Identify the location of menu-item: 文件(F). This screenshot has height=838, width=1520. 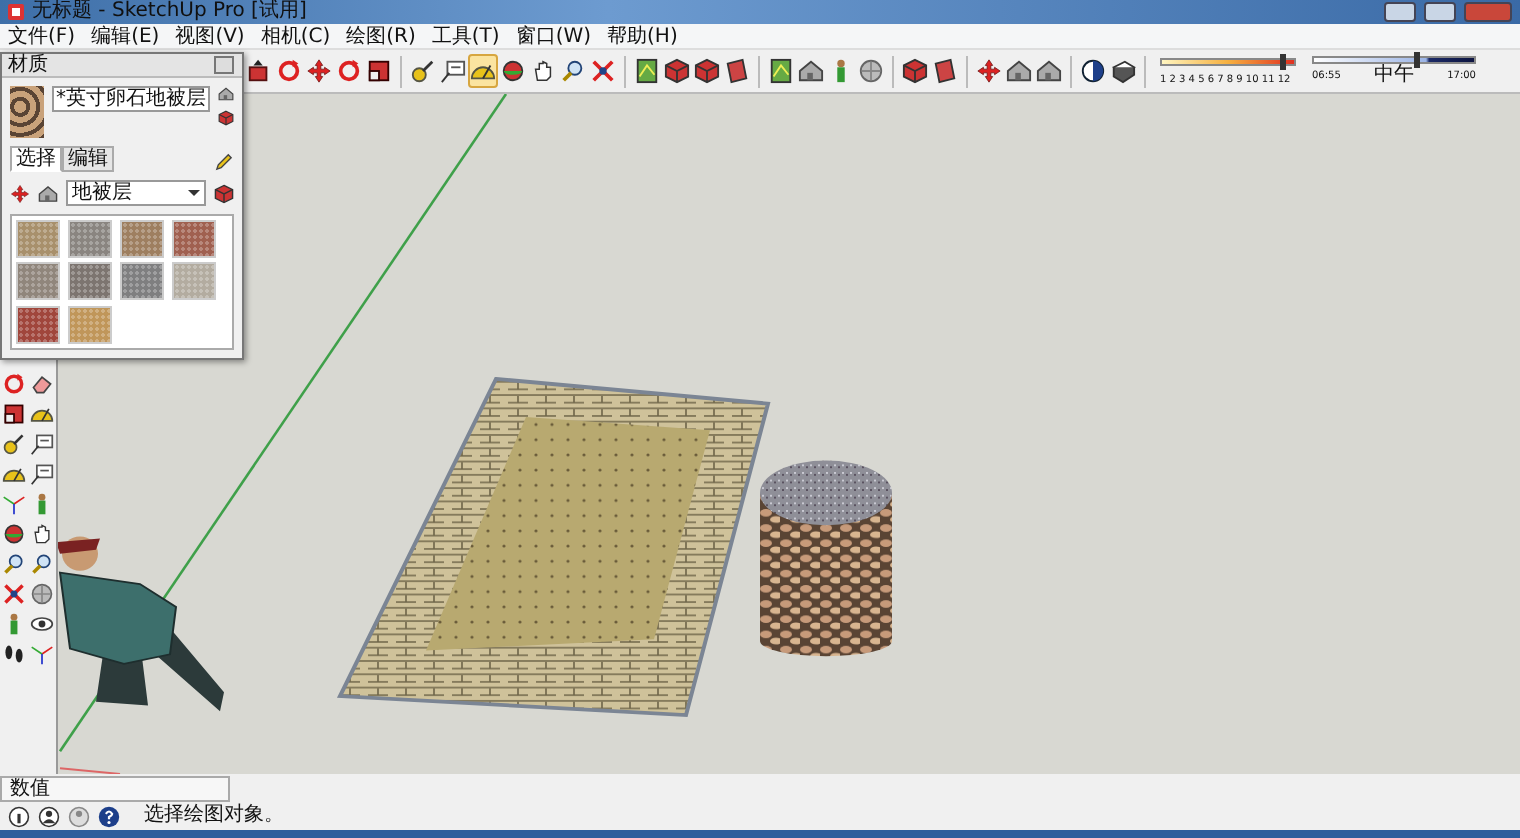
(42, 36).